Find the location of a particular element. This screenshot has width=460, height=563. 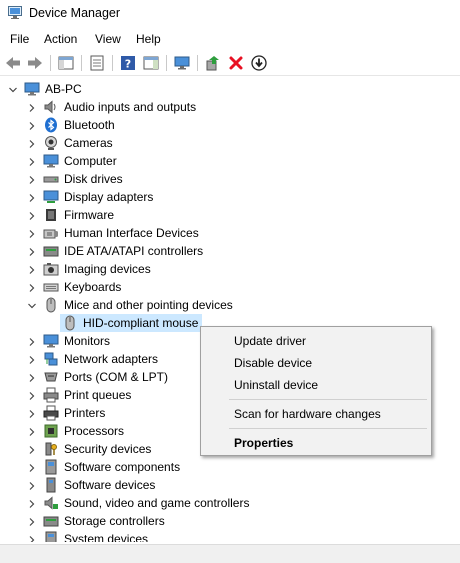

mouse-icon is located at coordinates (70, 323).